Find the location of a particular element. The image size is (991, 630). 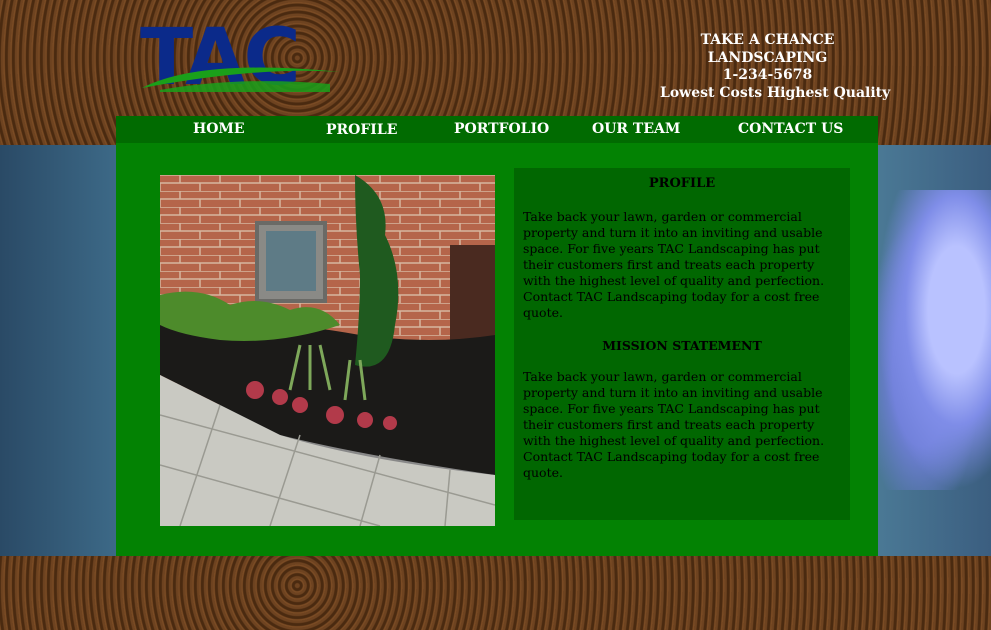

nav-item-contact-us: CONTACT US is located at coordinates (790, 129).